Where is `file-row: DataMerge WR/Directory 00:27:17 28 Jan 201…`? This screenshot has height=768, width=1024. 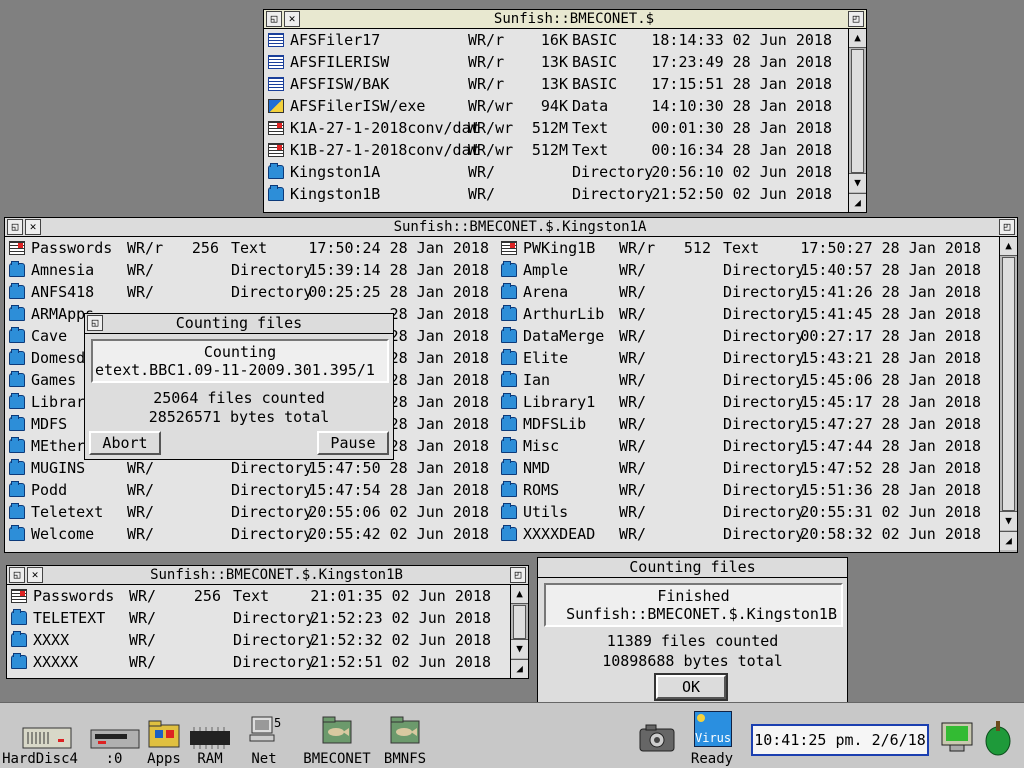 file-row: DataMerge WR/Directory 00:27:17 28 Jan 201… is located at coordinates (743, 336).